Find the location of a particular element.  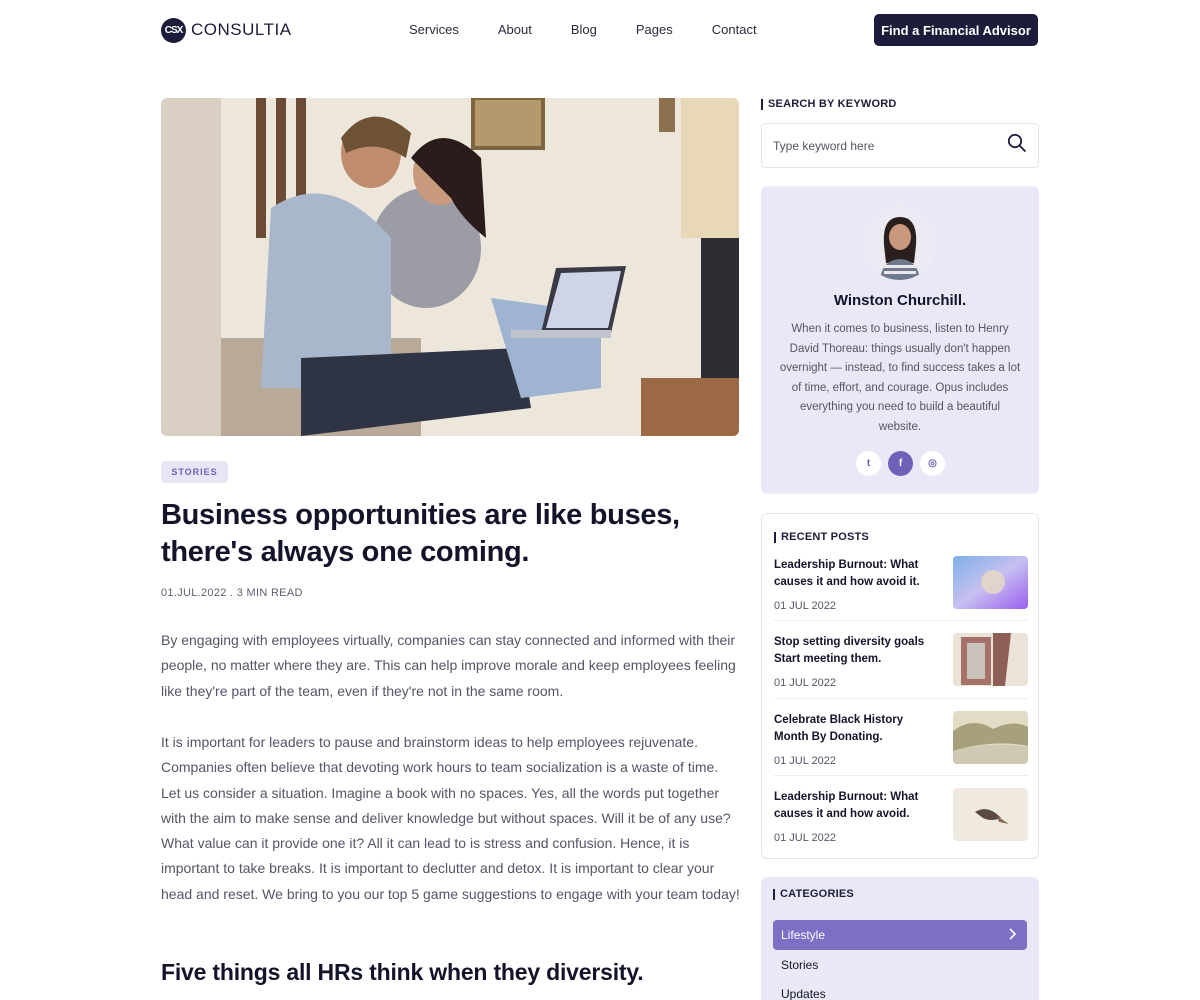

logo-mark-icon: CSX is located at coordinates (173, 30).